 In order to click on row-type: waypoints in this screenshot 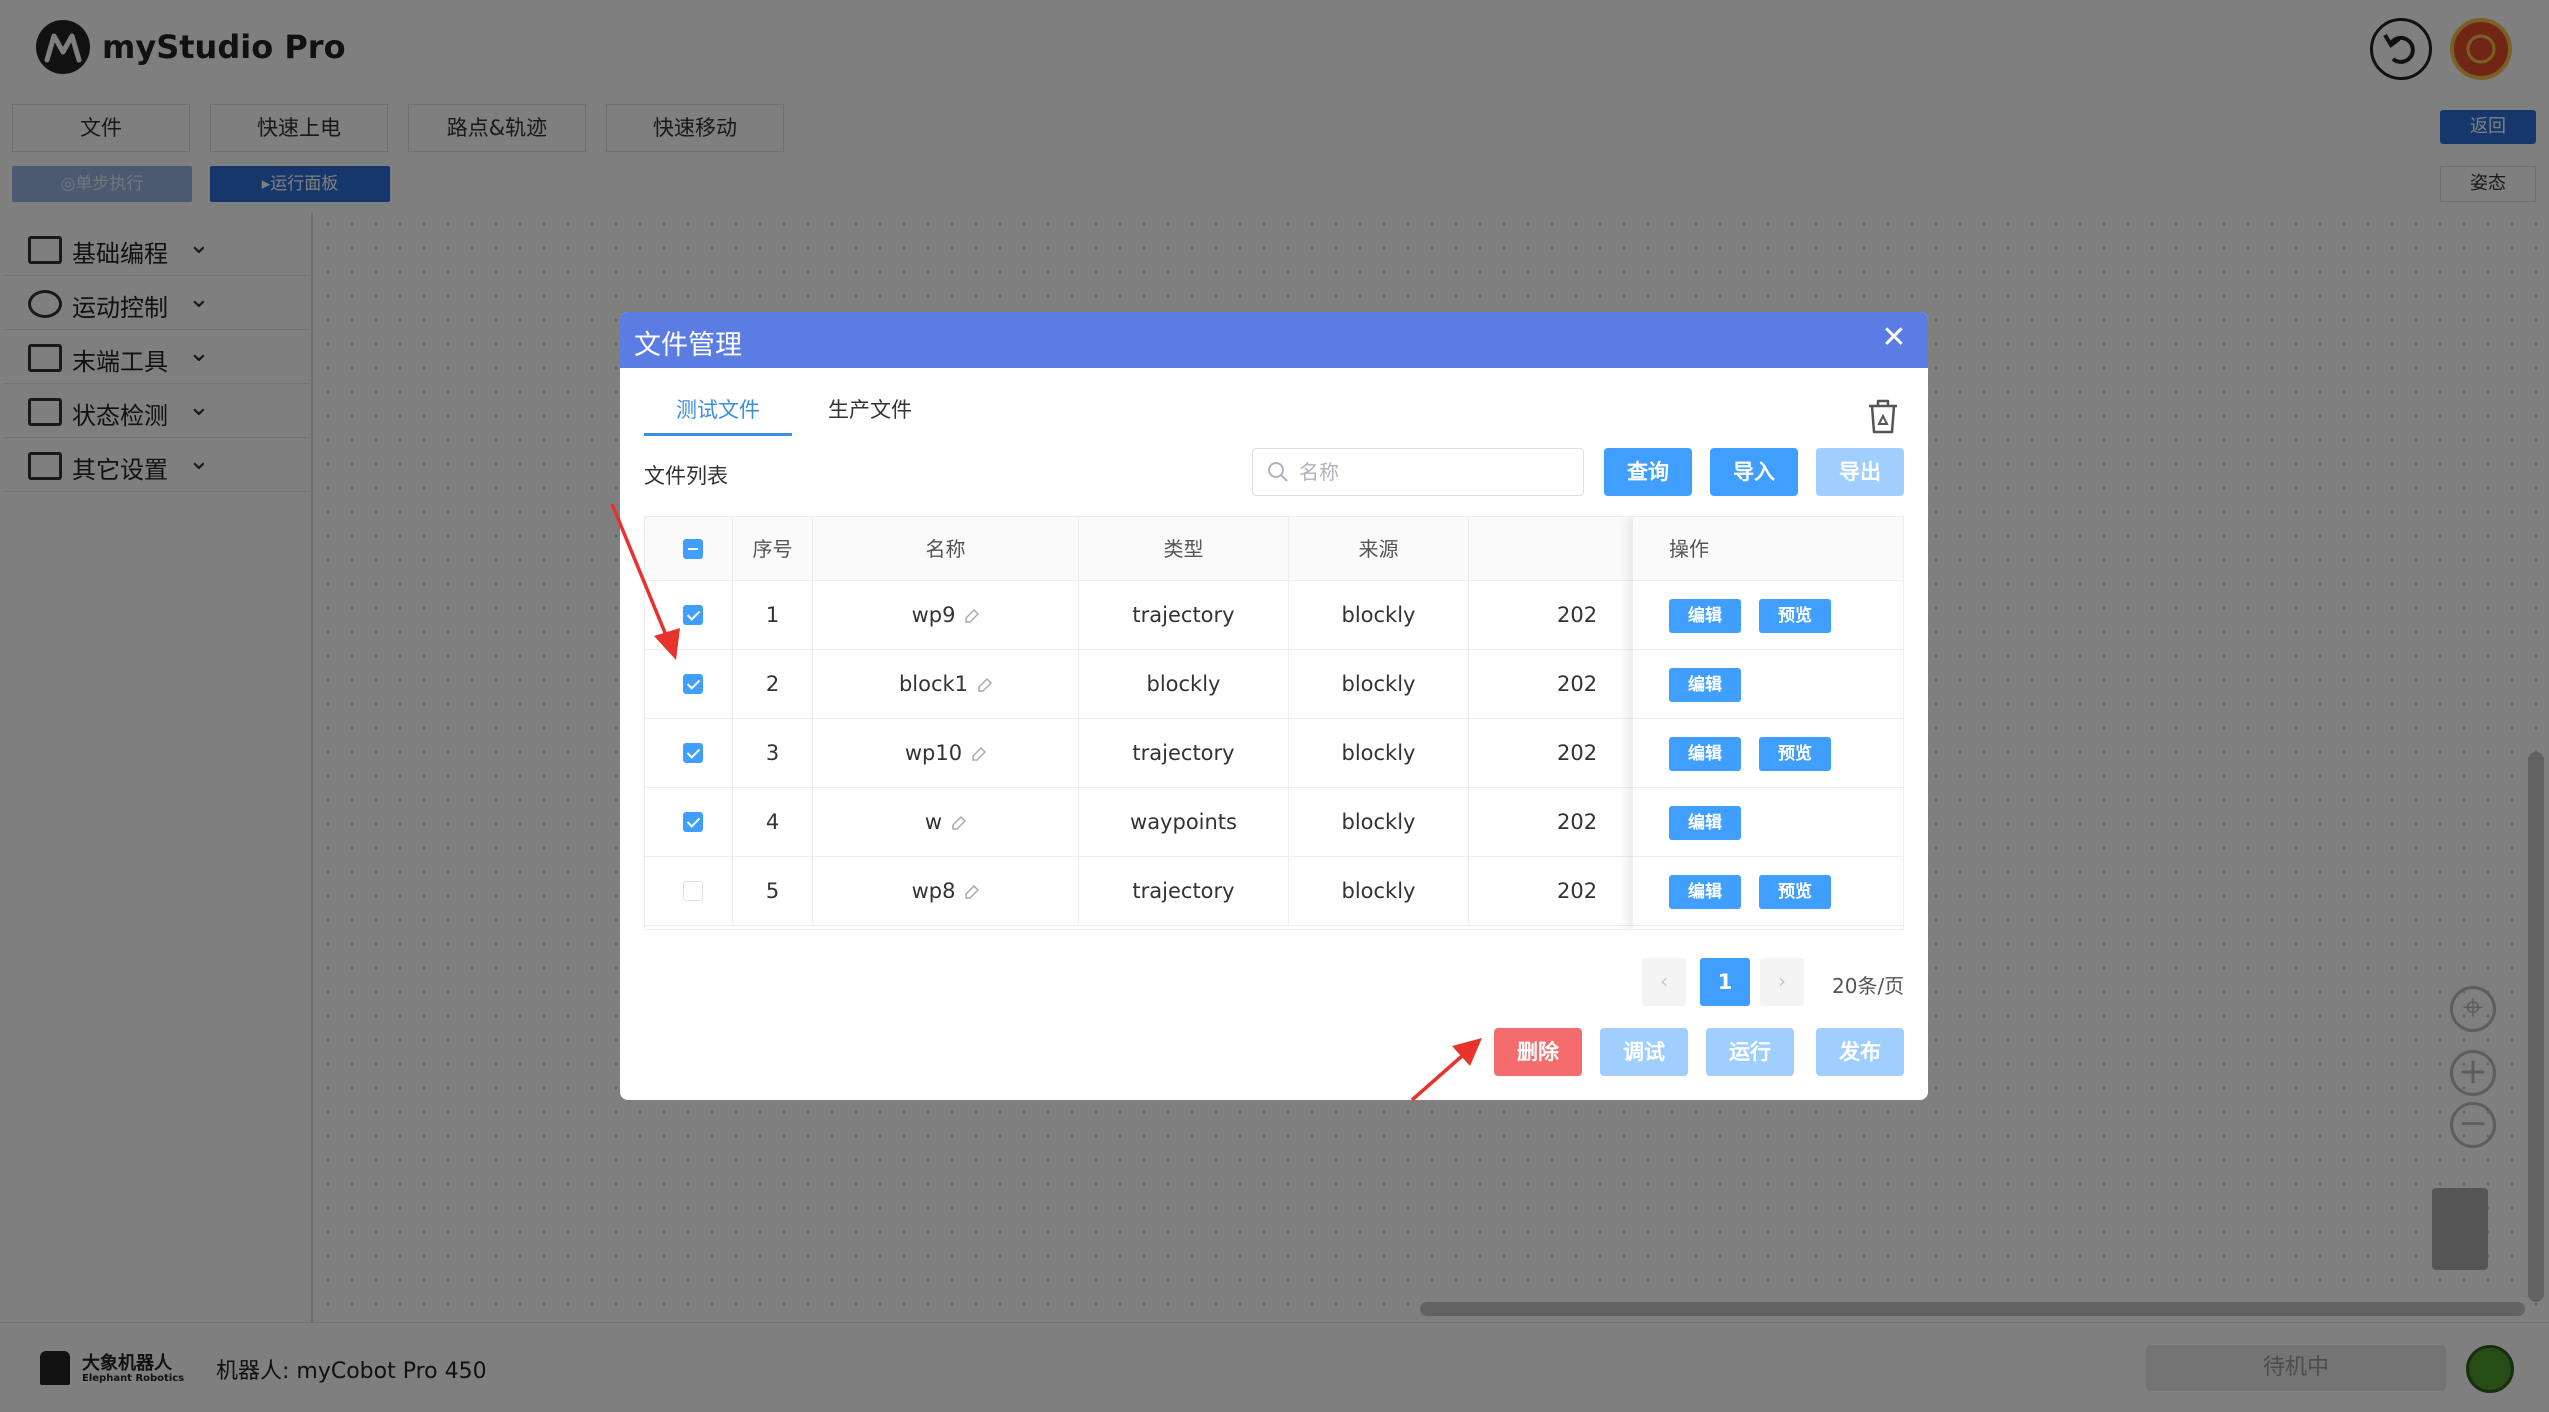, I will do `click(1184, 822)`.